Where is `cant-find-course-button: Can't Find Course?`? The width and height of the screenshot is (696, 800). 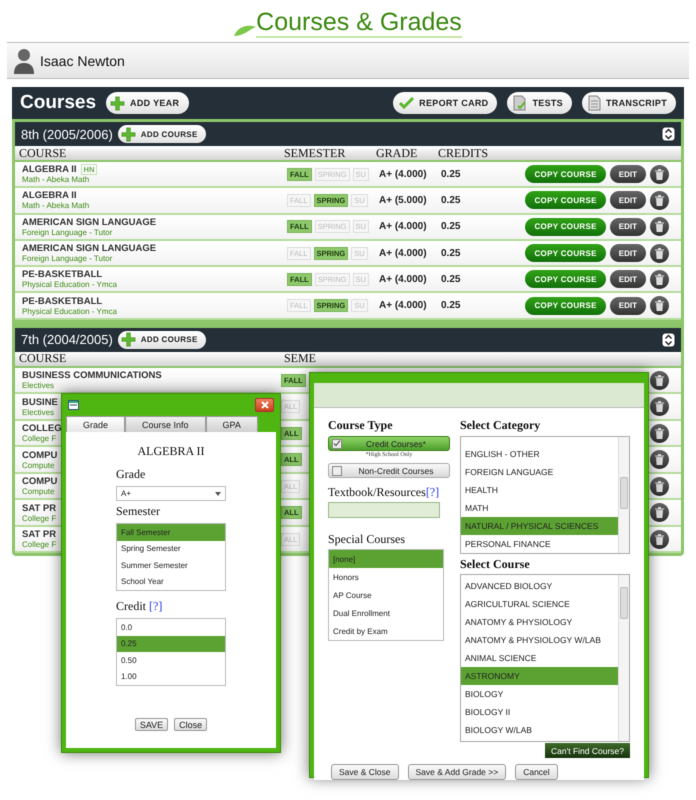 cant-find-course-button: Can't Find Course? is located at coordinates (587, 750).